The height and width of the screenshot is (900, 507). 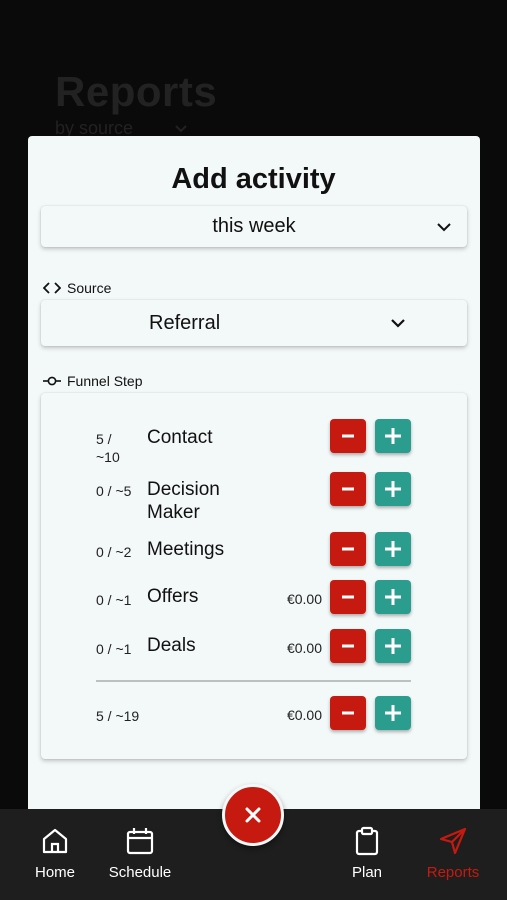 I want to click on source-label-text: Source, so click(x=89, y=288).